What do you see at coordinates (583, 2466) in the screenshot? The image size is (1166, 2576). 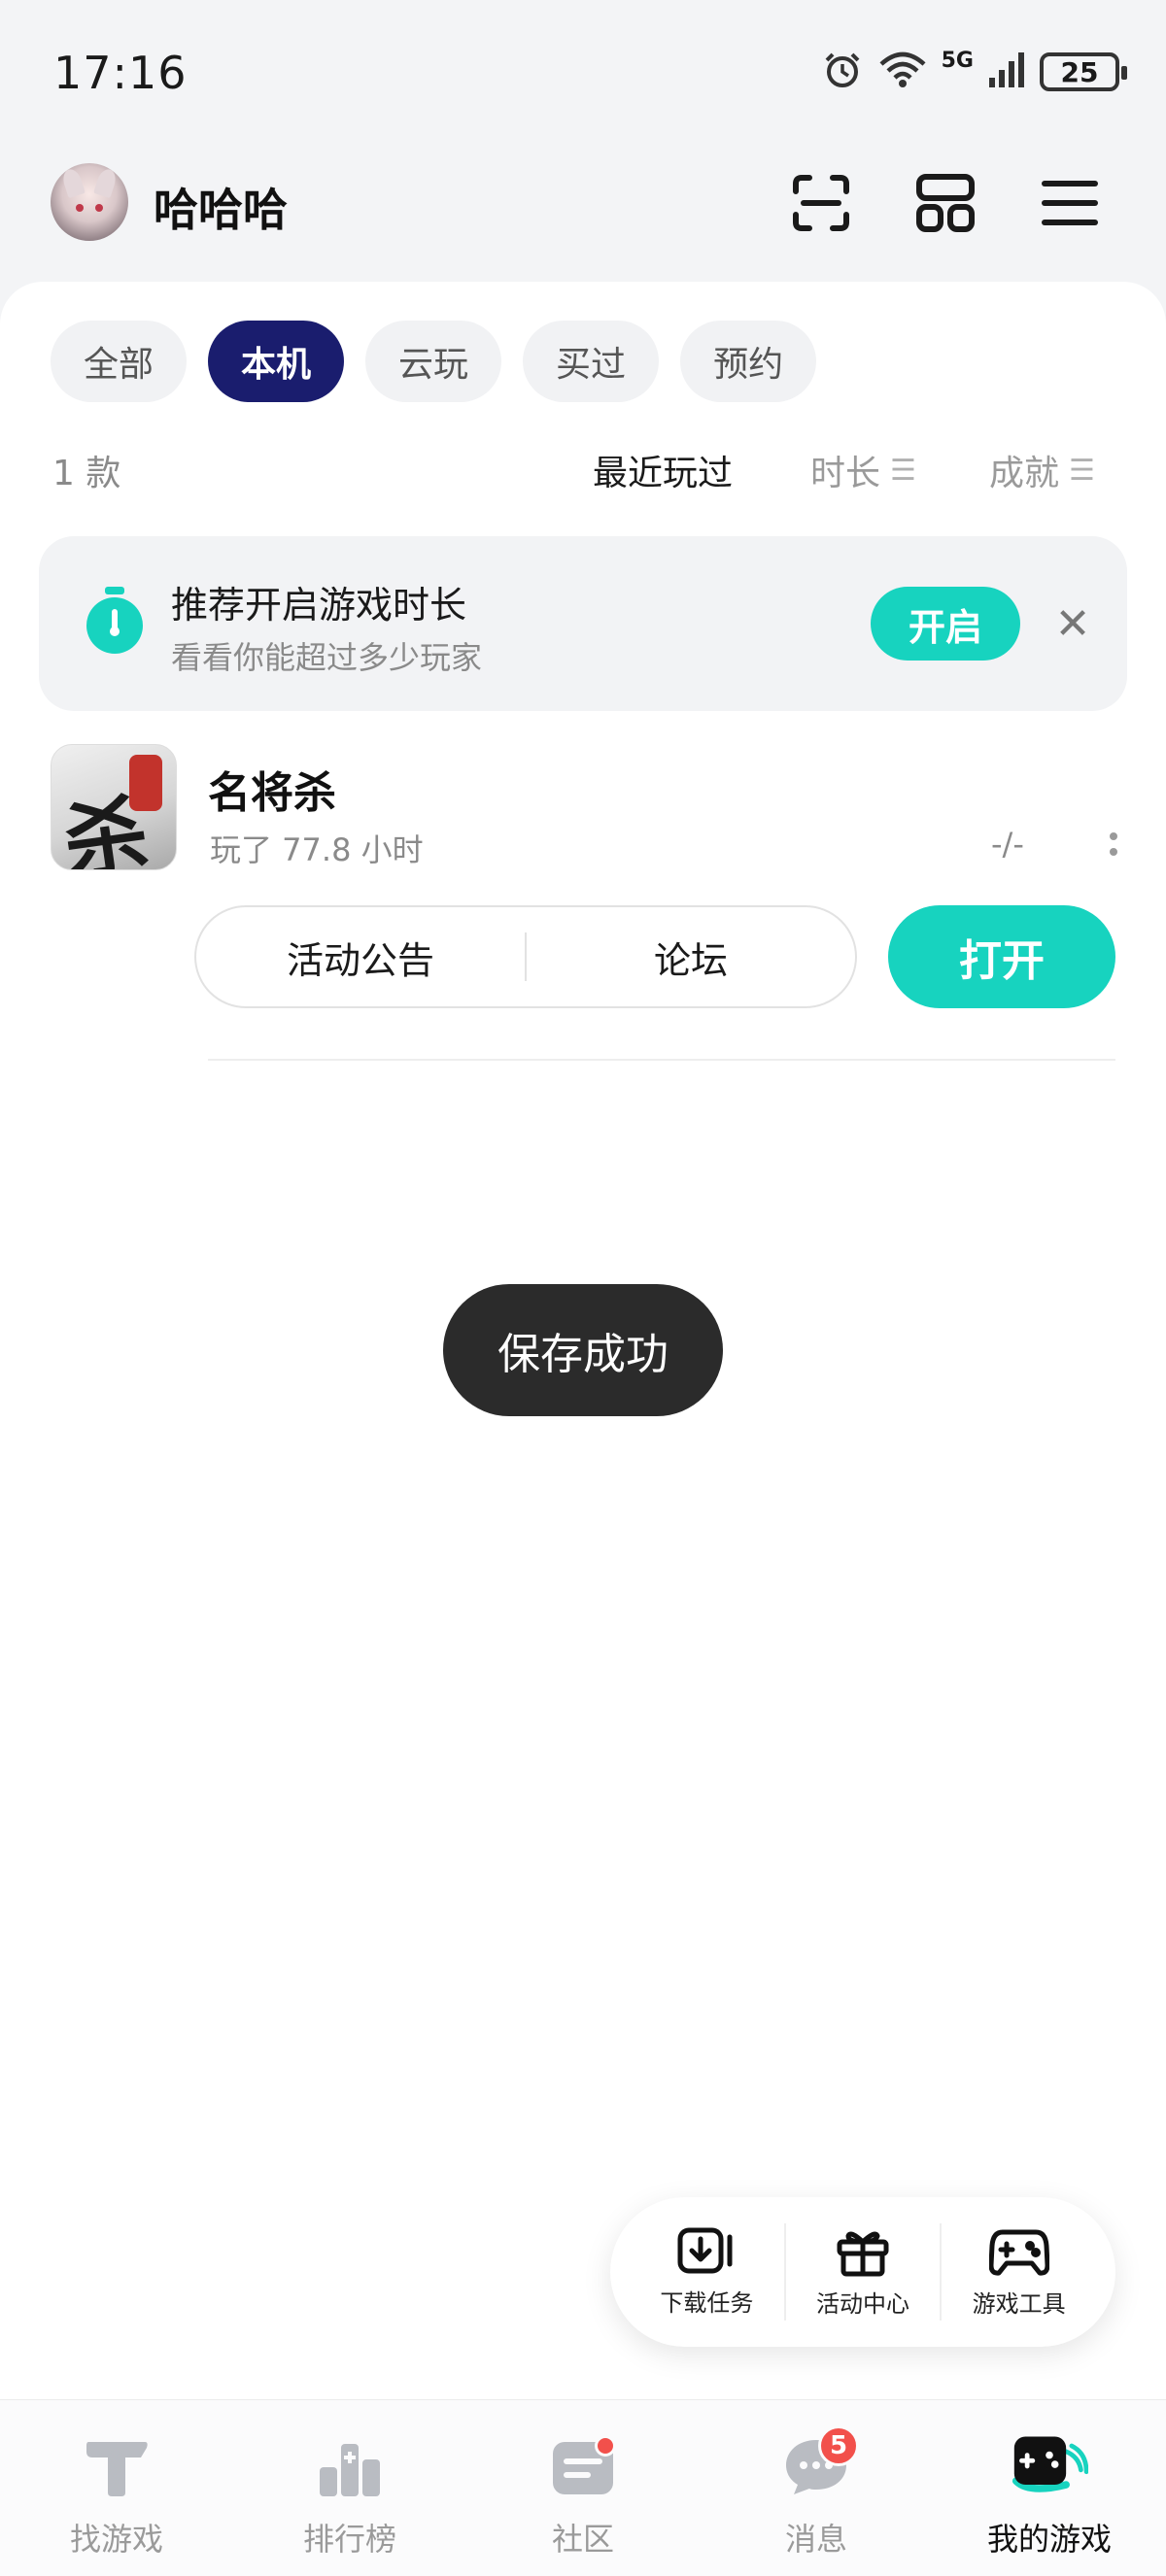 I see `community-icon` at bounding box center [583, 2466].